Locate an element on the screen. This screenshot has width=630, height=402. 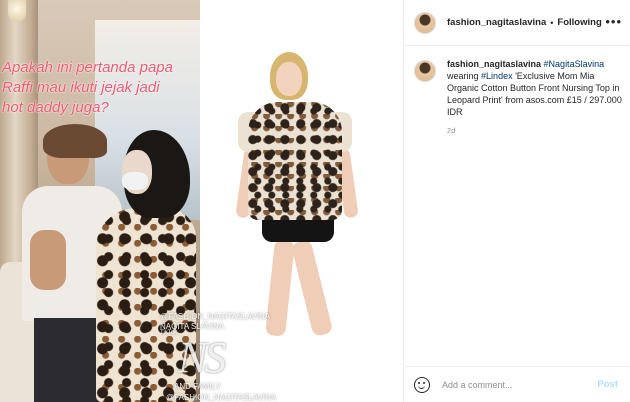
post-timestamp: 2d is located at coordinates (534, 132).